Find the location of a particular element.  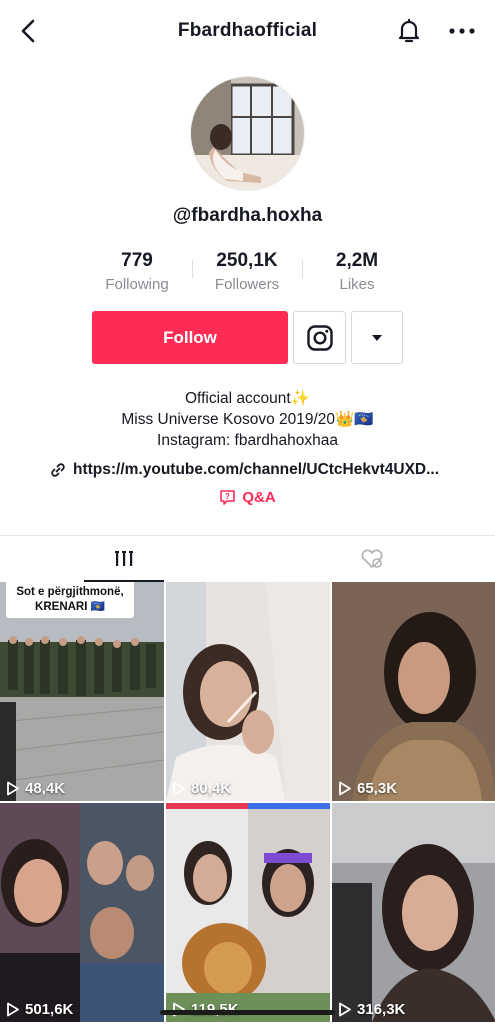

view-count-text: 48,4K is located at coordinates (45, 788).